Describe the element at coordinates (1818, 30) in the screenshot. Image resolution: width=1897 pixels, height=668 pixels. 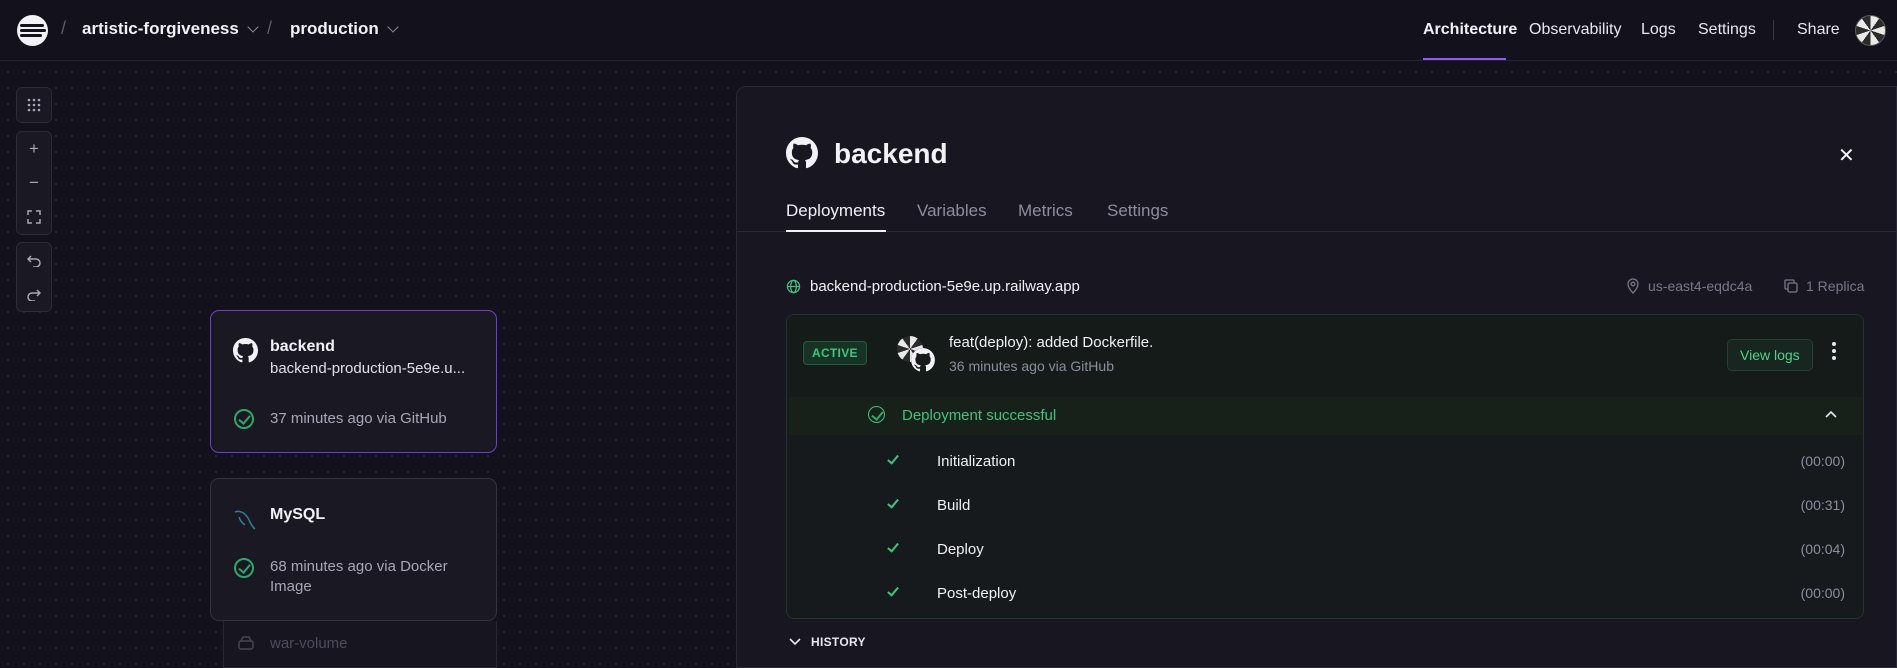
I see `nav-share: Share` at that location.